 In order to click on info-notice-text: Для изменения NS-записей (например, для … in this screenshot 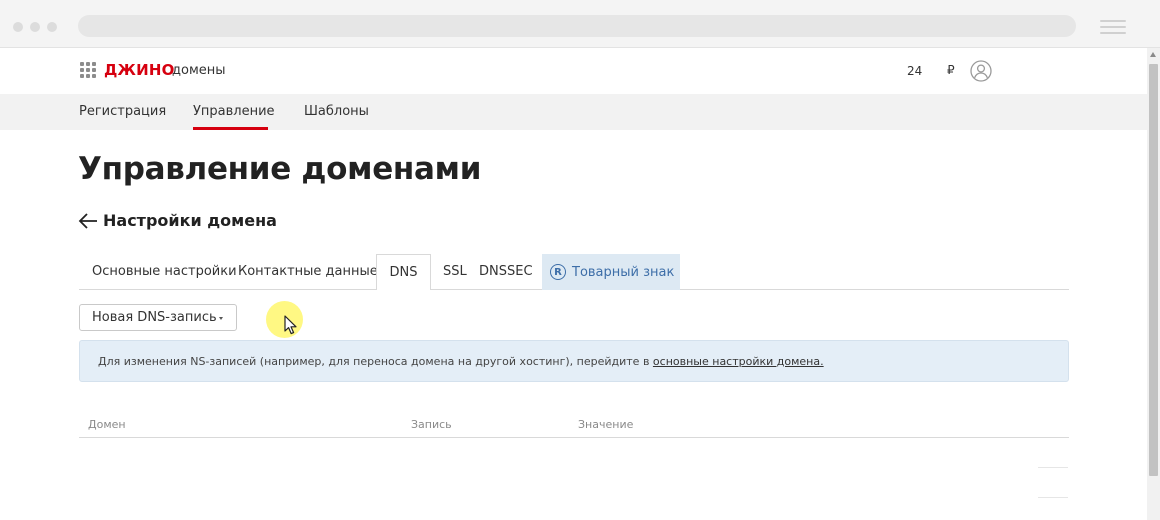, I will do `click(461, 361)`.